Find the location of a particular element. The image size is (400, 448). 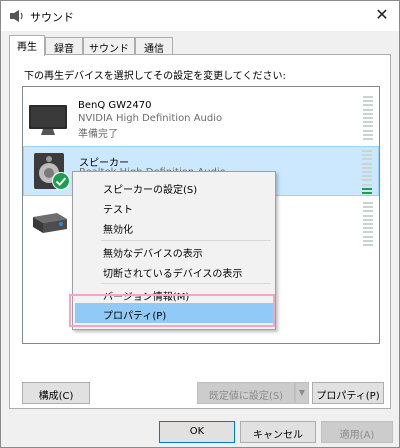

close-icon: ✕ is located at coordinates (382, 14).